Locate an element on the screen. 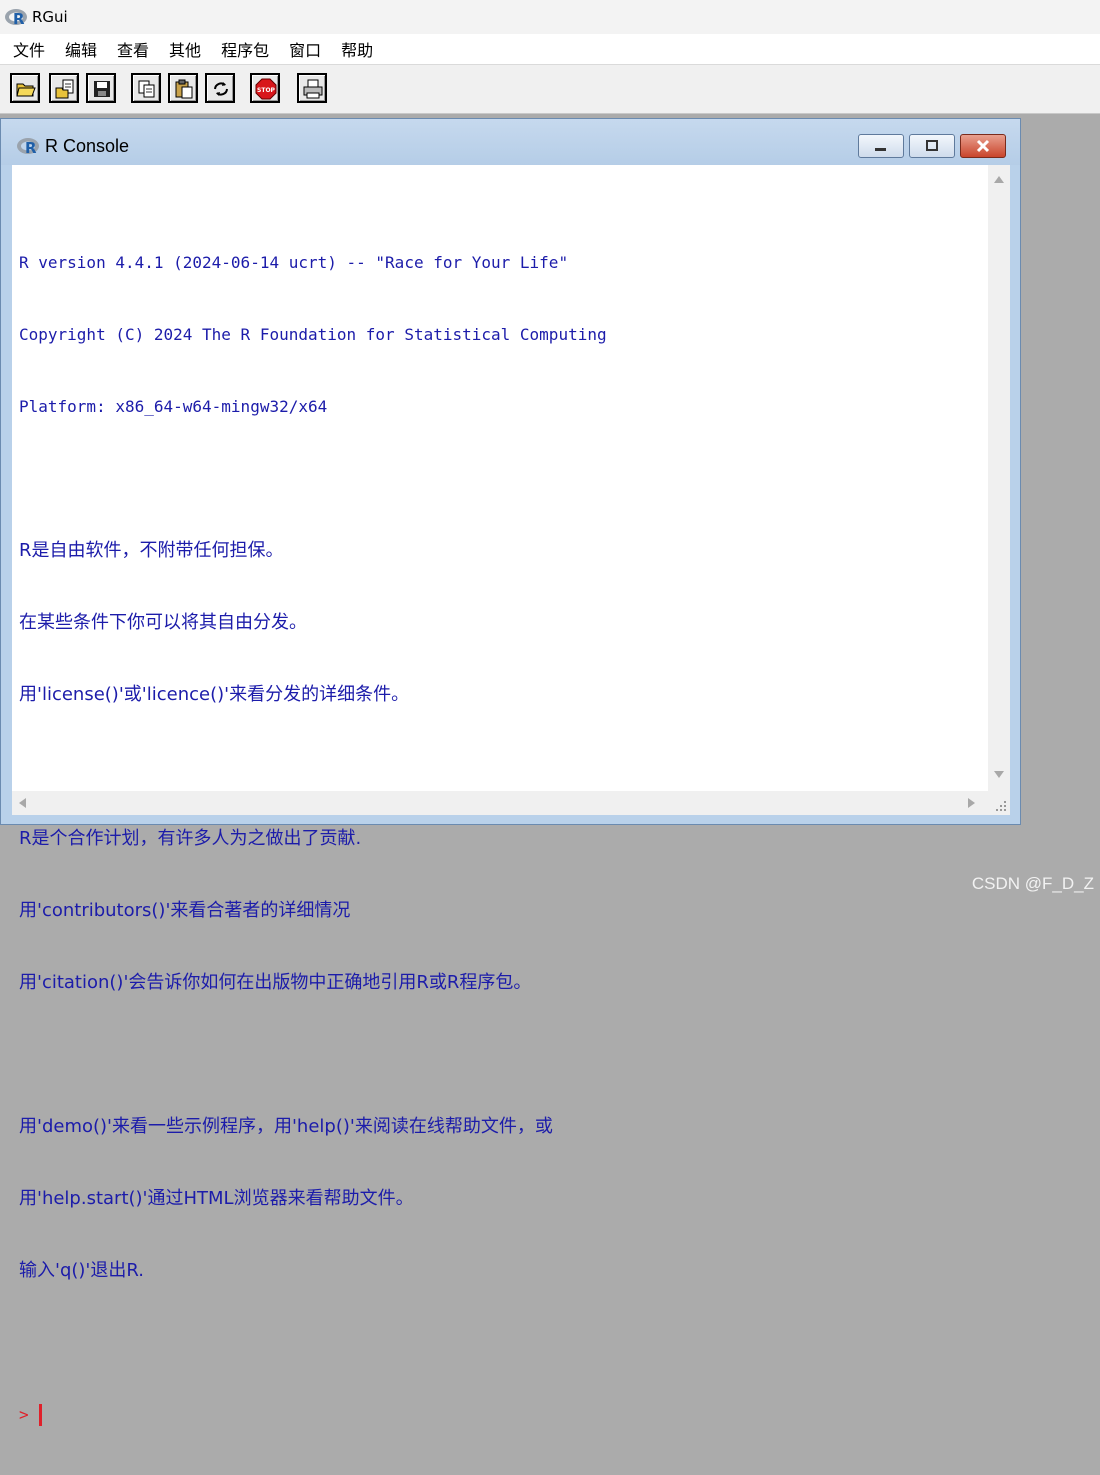 Image resolution: width=1100 pixels, height=1475 pixels. menu-packages: 程序包 is located at coordinates (245, 49).